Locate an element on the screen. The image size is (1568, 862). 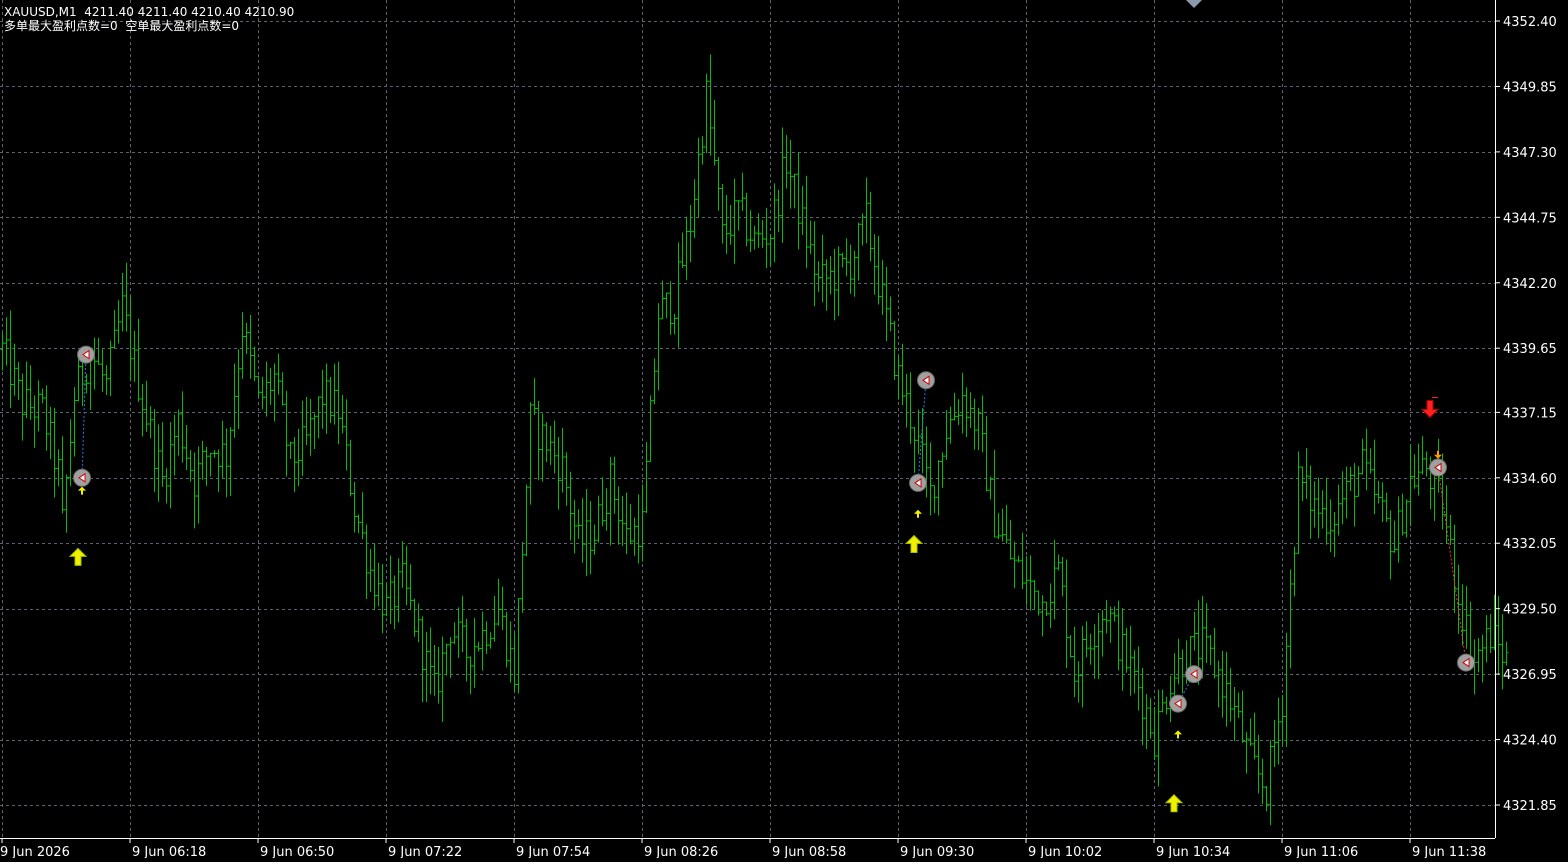
trade-line-sell is located at coordinates (1452, 565).